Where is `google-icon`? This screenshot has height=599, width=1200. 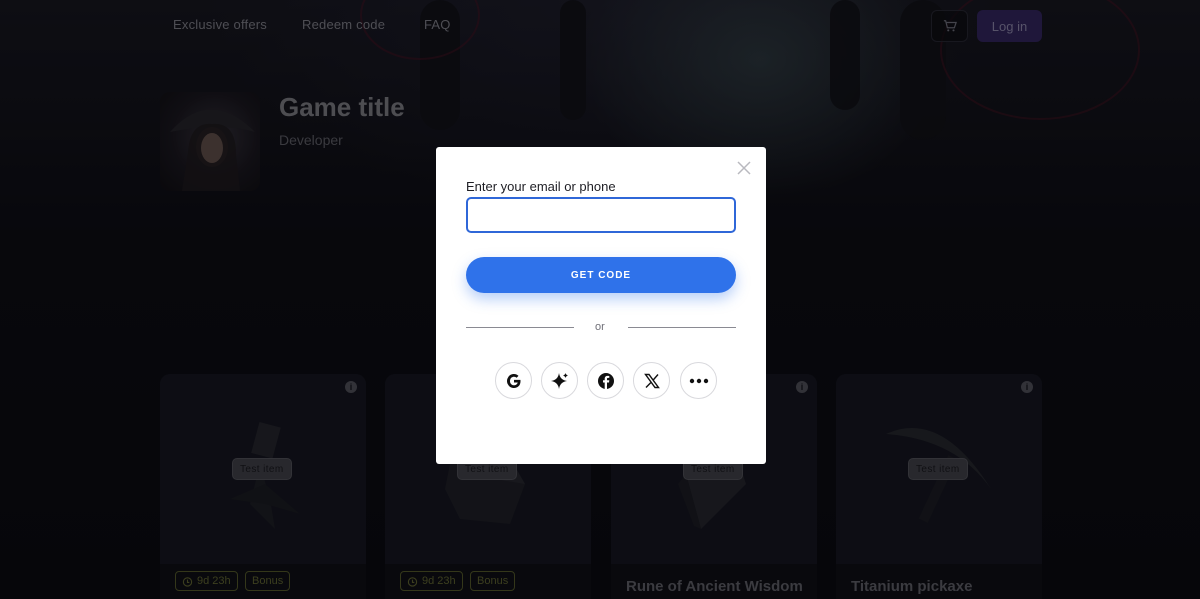
google-icon is located at coordinates (513, 380).